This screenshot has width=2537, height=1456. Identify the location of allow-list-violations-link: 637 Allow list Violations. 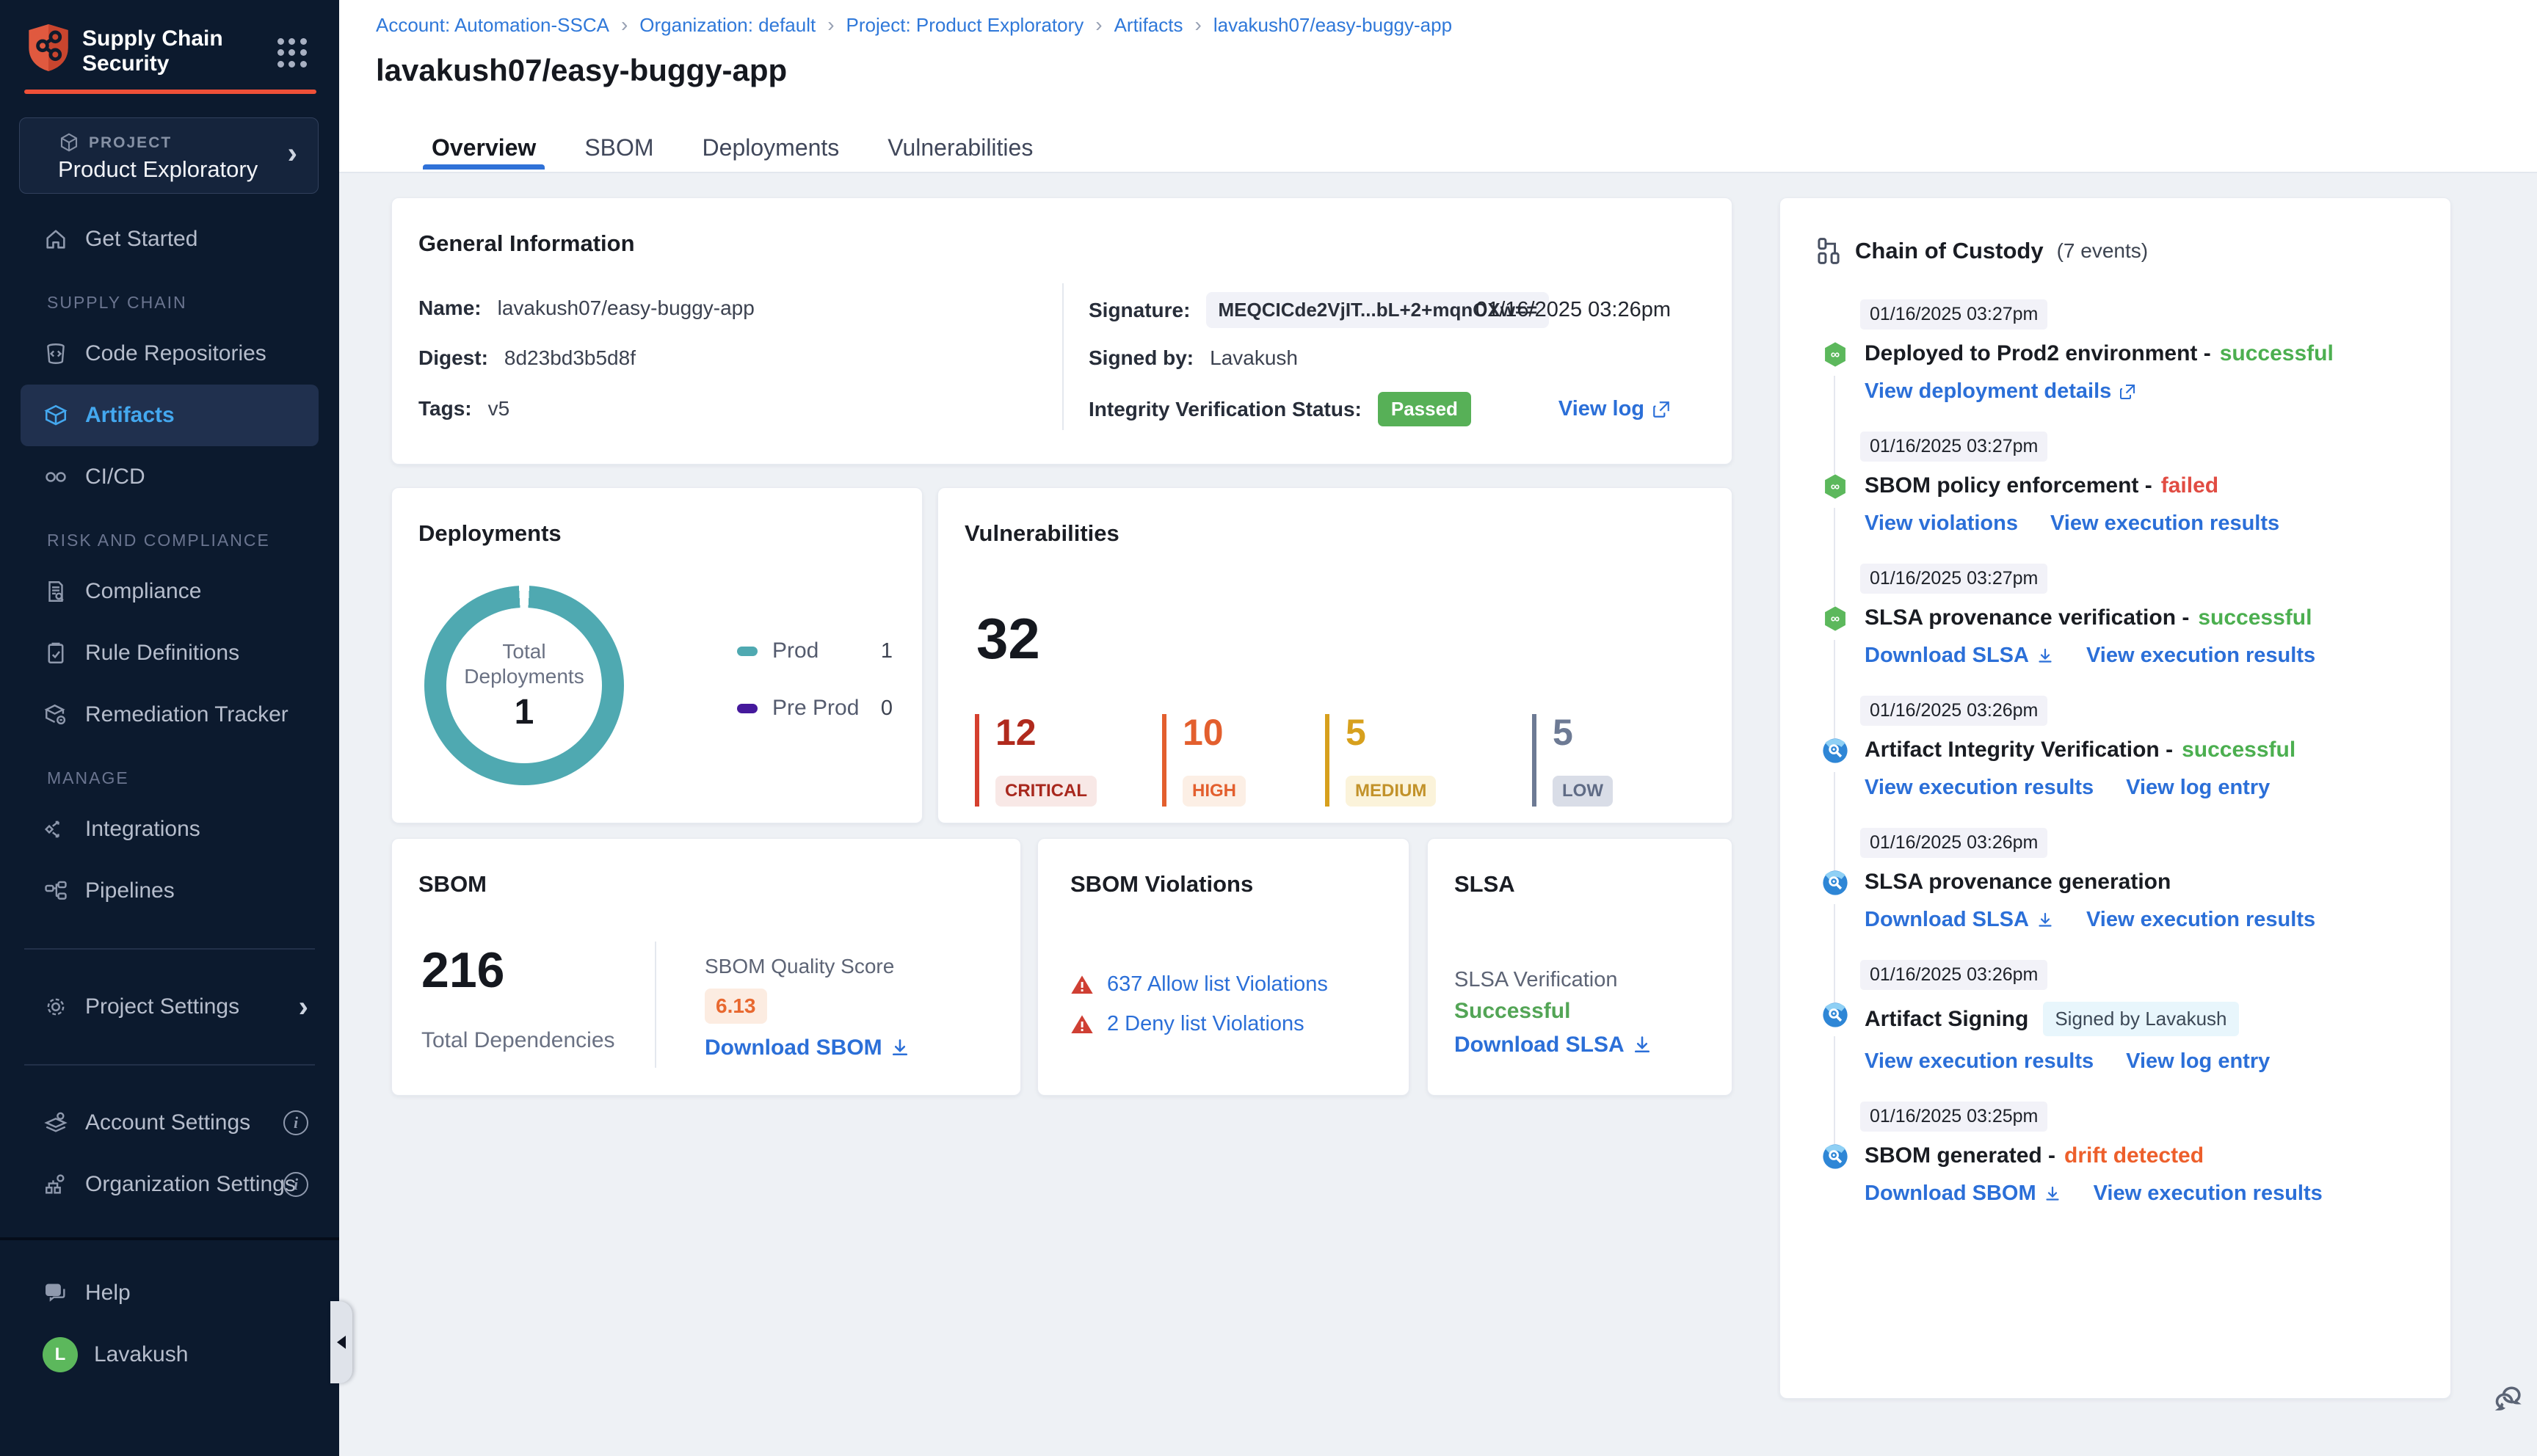
(1217, 984).